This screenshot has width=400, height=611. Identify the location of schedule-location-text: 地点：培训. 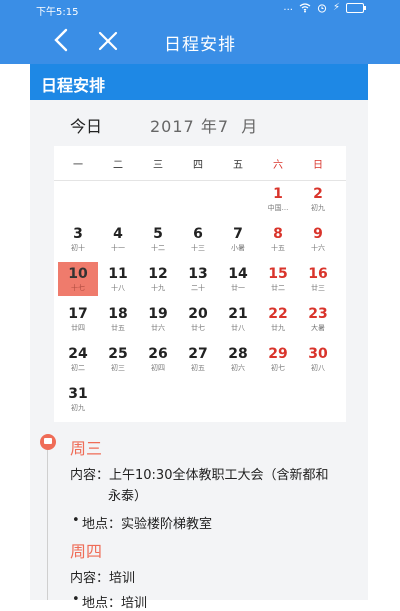
(115, 603).